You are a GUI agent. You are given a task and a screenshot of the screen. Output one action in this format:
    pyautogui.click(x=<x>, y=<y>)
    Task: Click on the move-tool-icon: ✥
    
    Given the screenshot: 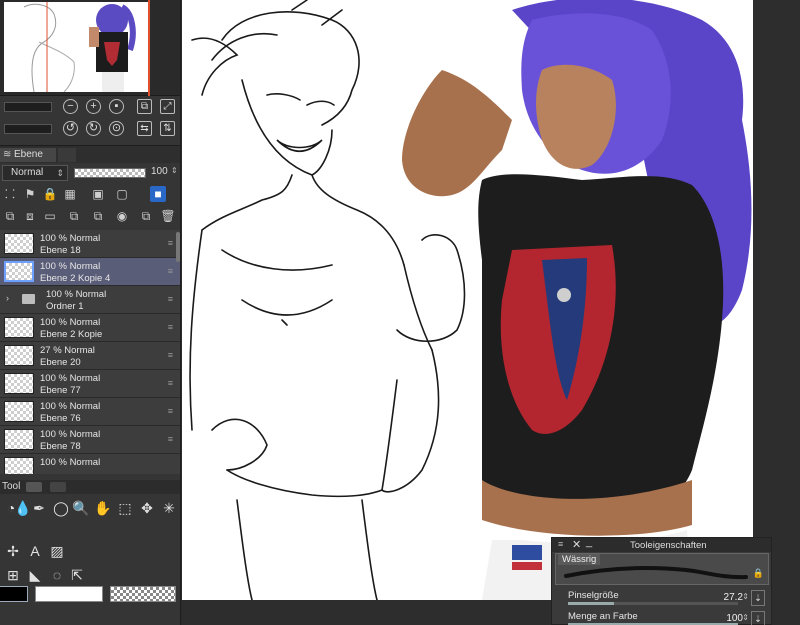 What is the action you would take?
    pyautogui.click(x=147, y=508)
    